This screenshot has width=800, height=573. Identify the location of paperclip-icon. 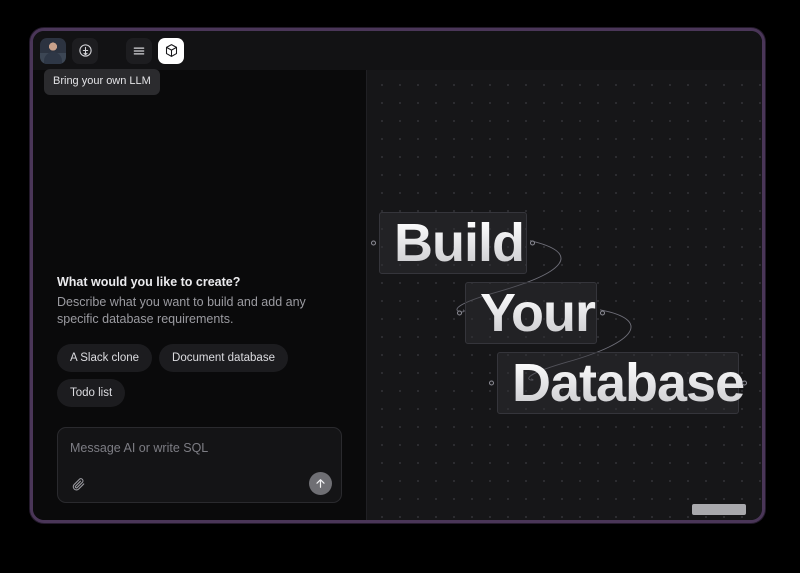
(78, 483).